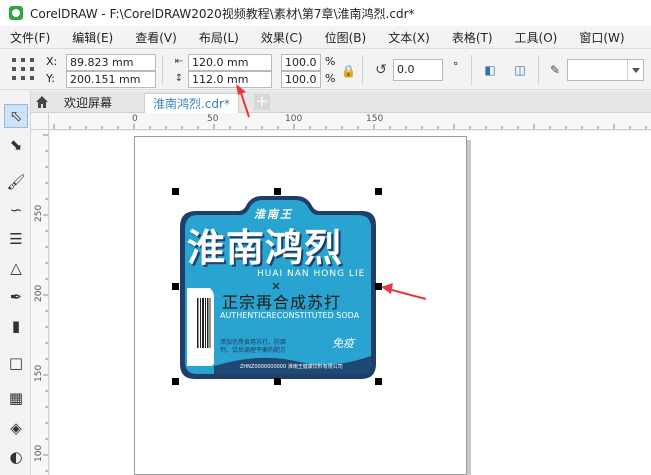 Image resolution: width=651 pixels, height=475 pixels. What do you see at coordinates (343, 343) in the screenshot?
I see `tag-text: 免疫` at bounding box center [343, 343].